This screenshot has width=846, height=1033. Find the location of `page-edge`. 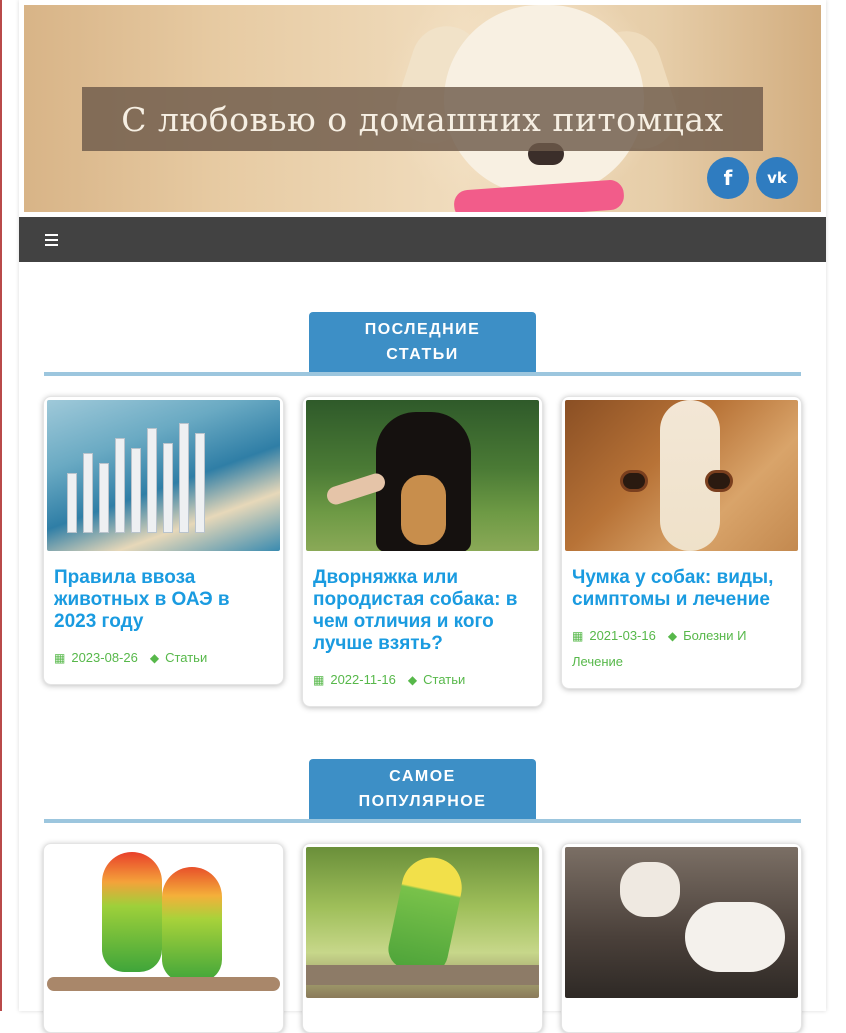

page-edge is located at coordinates (1, 505).